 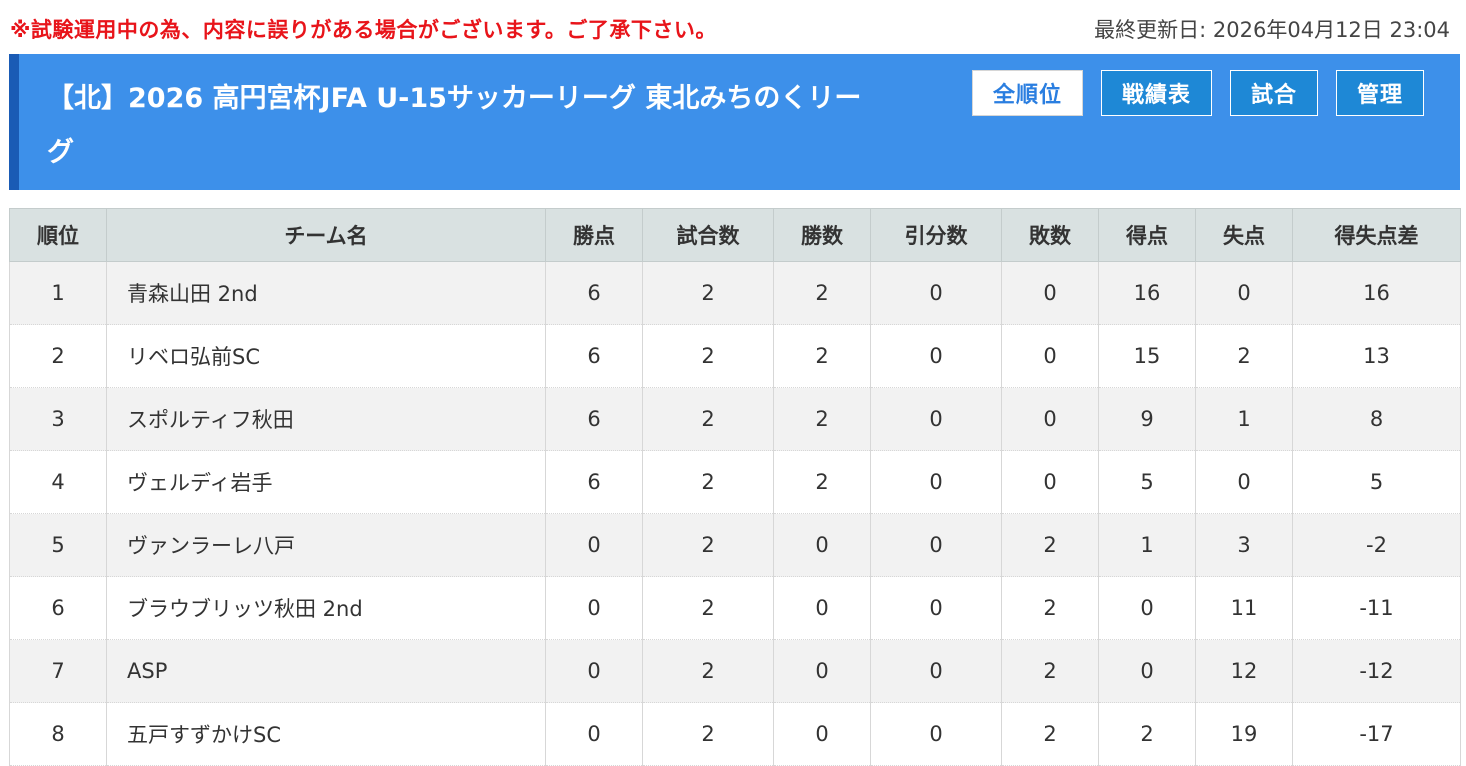 What do you see at coordinates (1376, 734) in the screenshot?
I see `goal-difference-cell: -17` at bounding box center [1376, 734].